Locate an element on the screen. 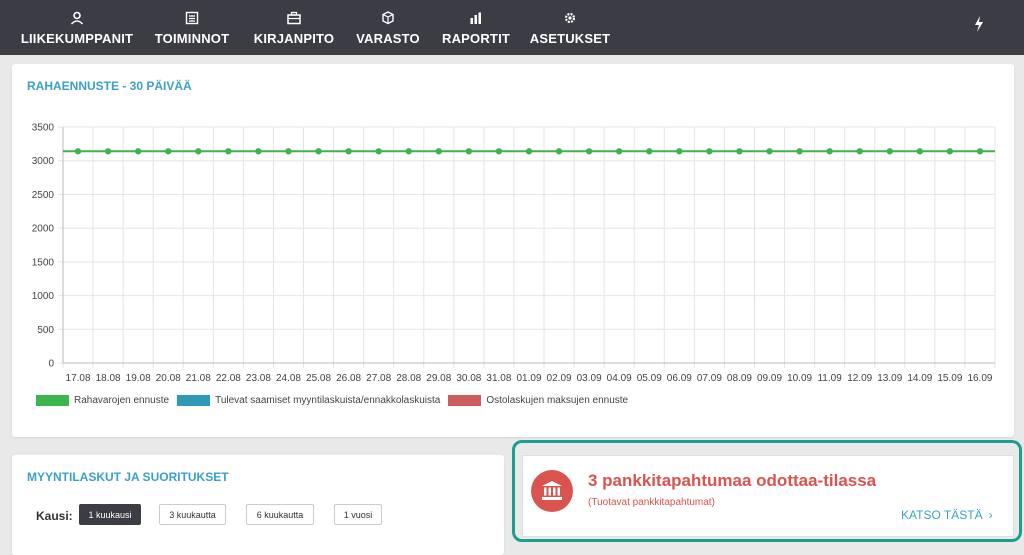  legend-item: Rahavarojen ennuste is located at coordinates (102, 400).